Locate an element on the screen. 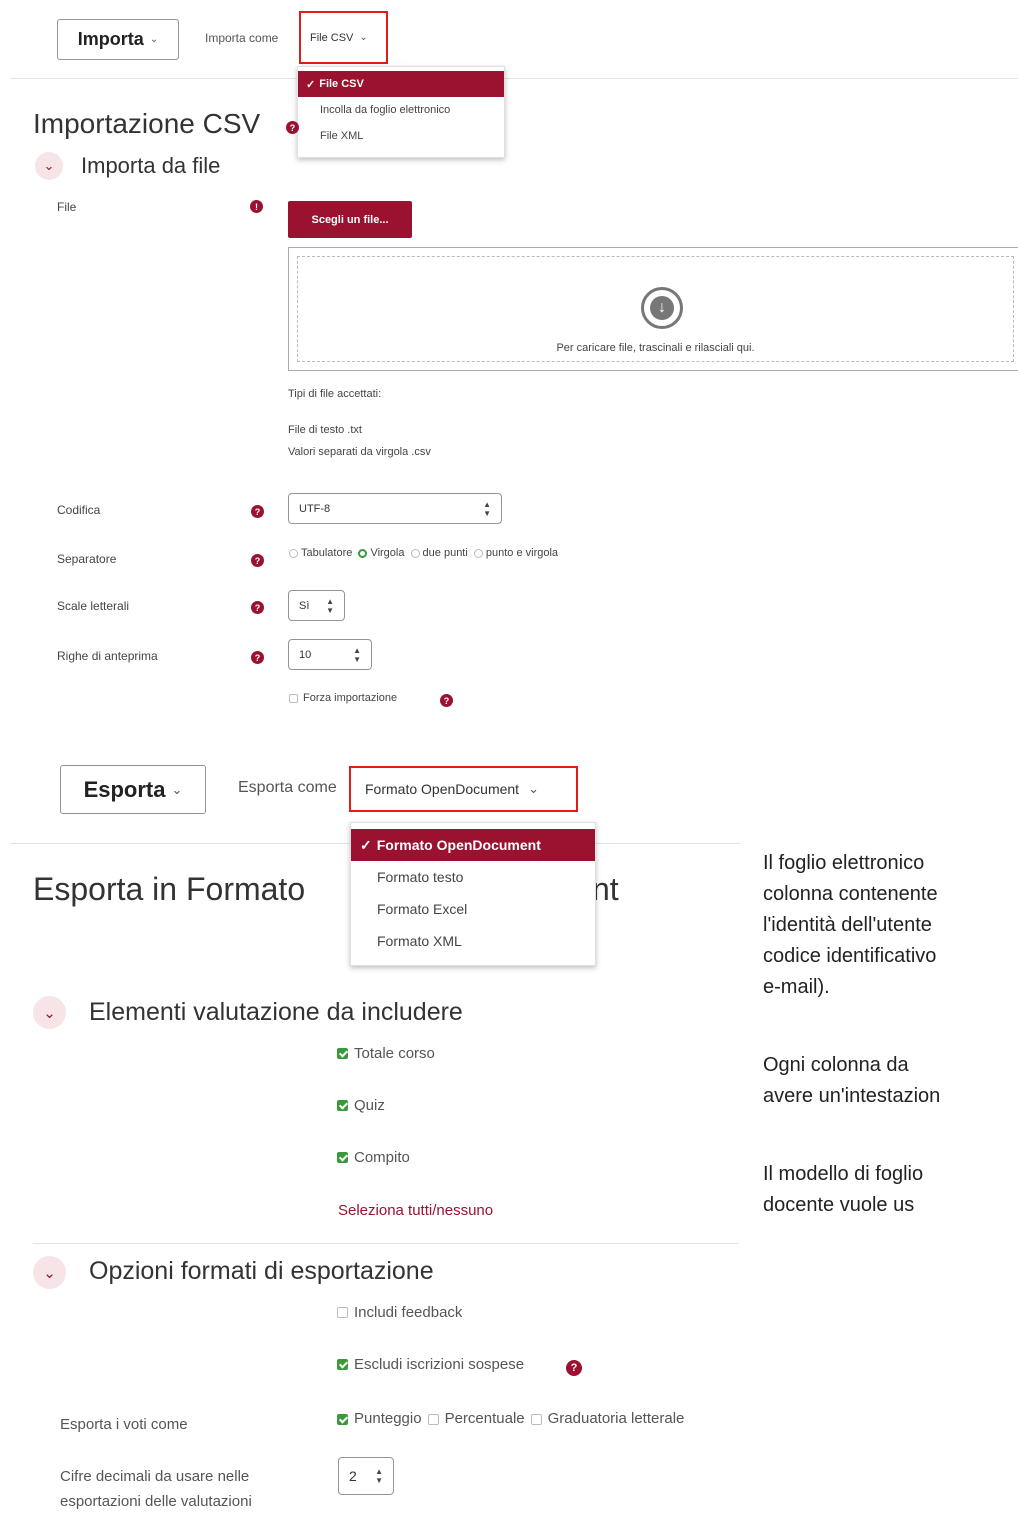 This screenshot has width=1018, height=1517. dropdown-item-opendocument: ✓ Formato OpenDocument is located at coordinates (473, 845).